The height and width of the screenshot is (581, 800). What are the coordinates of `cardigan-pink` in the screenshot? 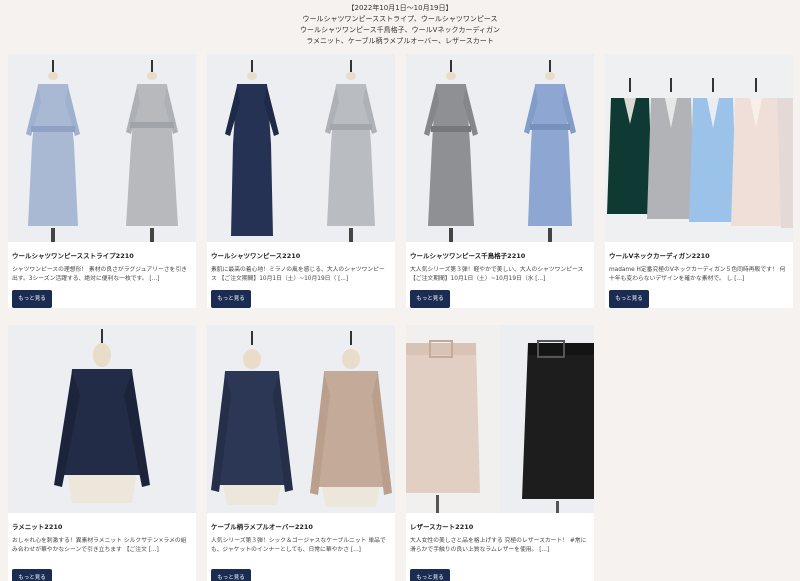 It's located at (756, 152).